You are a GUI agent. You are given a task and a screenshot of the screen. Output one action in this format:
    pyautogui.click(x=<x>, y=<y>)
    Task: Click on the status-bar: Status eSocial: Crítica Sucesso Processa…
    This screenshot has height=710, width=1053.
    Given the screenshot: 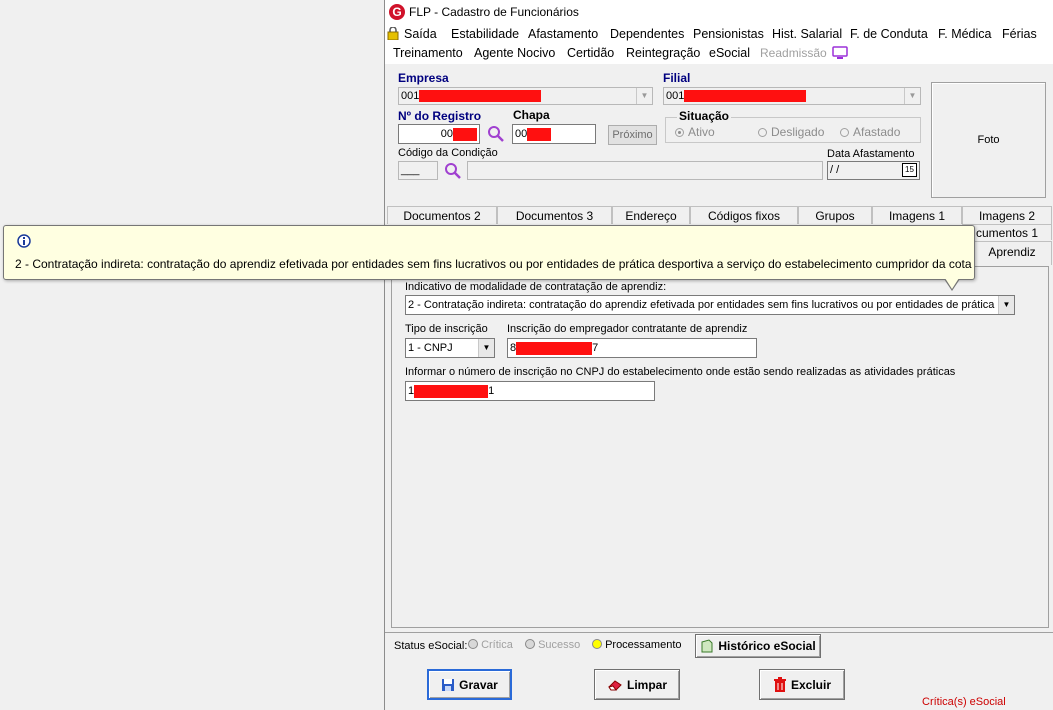 What is the action you would take?
    pyautogui.click(x=719, y=646)
    